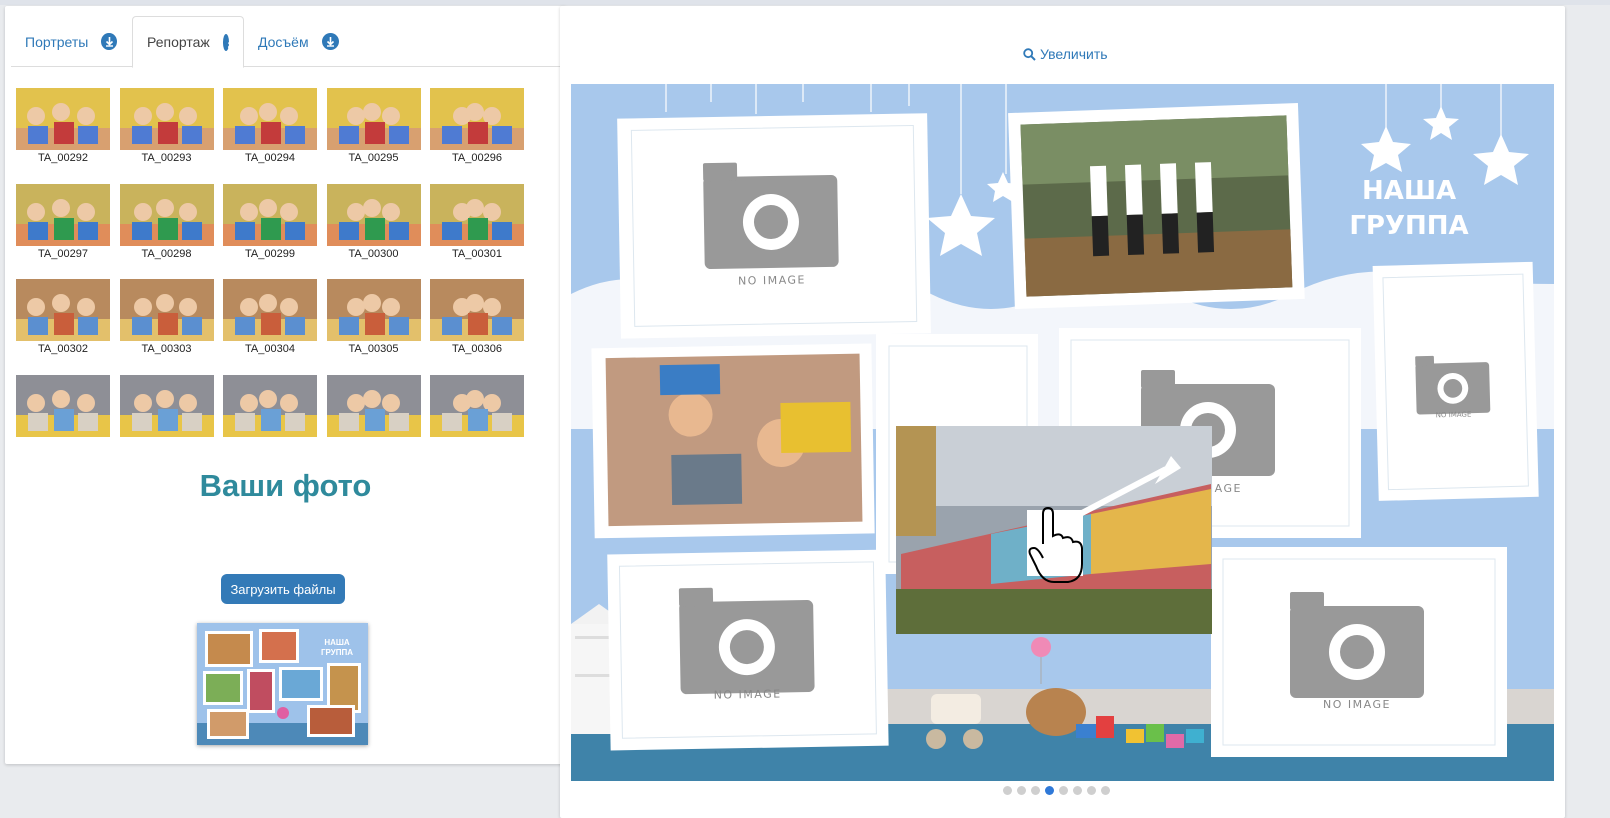  What do you see at coordinates (178, 42) in the screenshot?
I see `tab-label: Репортаж` at bounding box center [178, 42].